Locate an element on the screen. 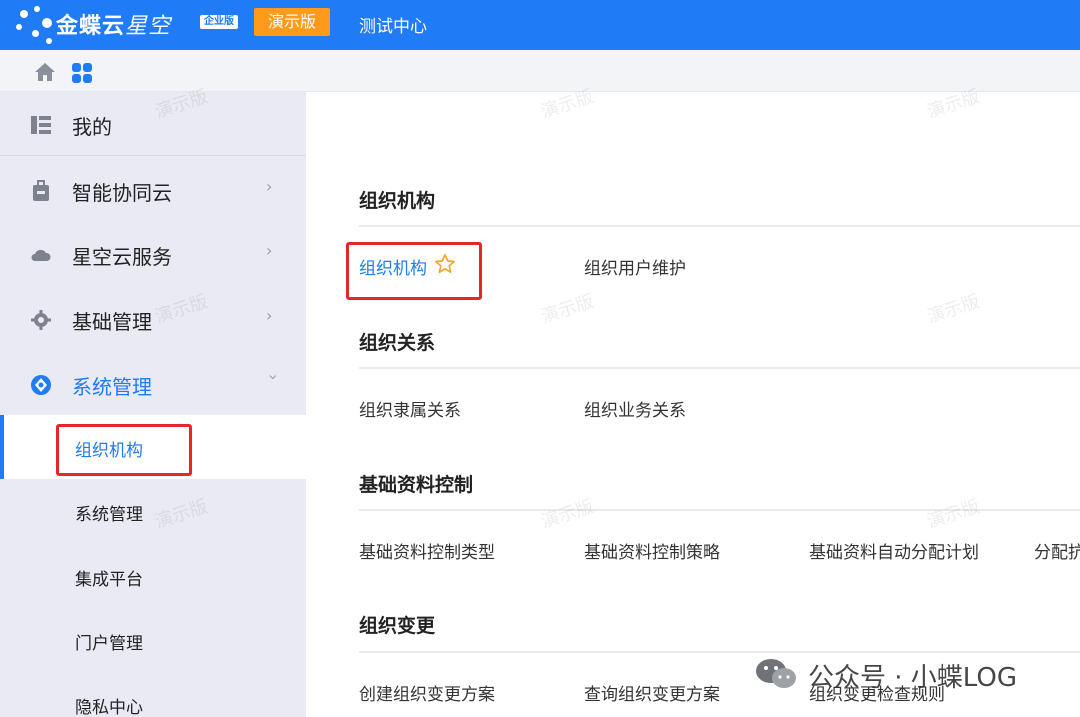 Image resolution: width=1080 pixels, height=717 pixels. sidebar-subitem-label: 门户管理 is located at coordinates (109, 644).